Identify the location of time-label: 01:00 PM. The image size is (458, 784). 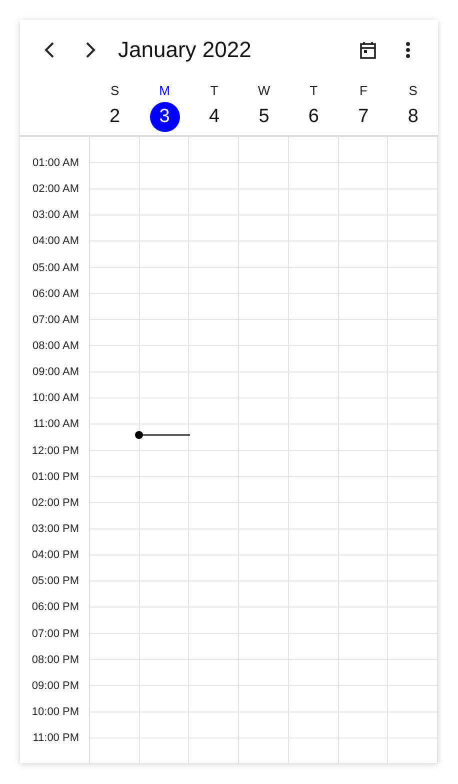
(55, 477).